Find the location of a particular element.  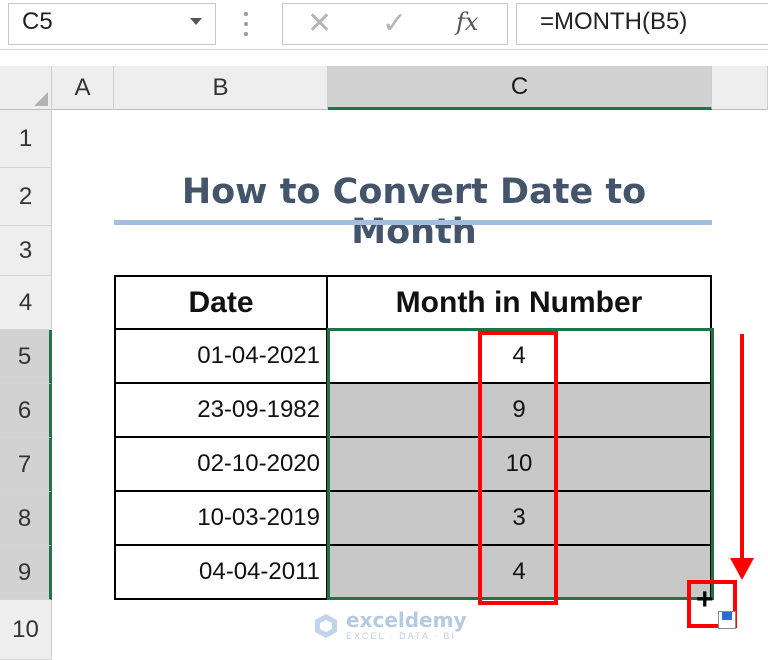

date-cell-b7: 02-10-2020 is located at coordinates (222, 465).